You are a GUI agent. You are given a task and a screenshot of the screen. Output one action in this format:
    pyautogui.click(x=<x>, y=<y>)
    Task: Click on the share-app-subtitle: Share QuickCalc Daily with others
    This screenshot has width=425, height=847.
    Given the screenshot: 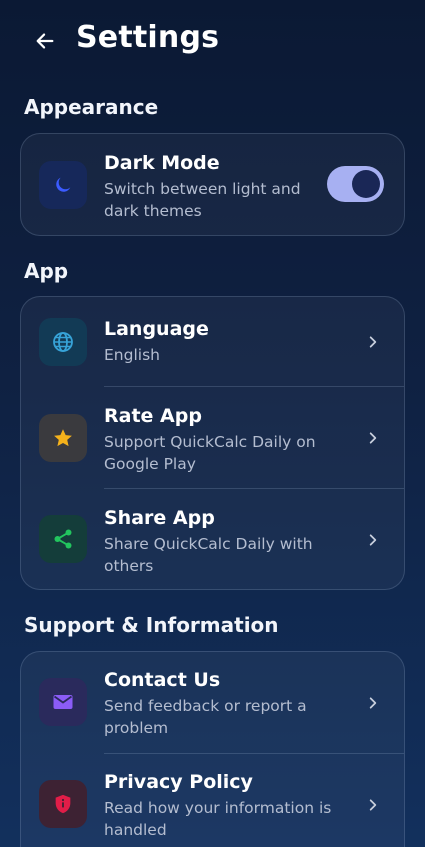 What is the action you would take?
    pyautogui.click(x=208, y=555)
    